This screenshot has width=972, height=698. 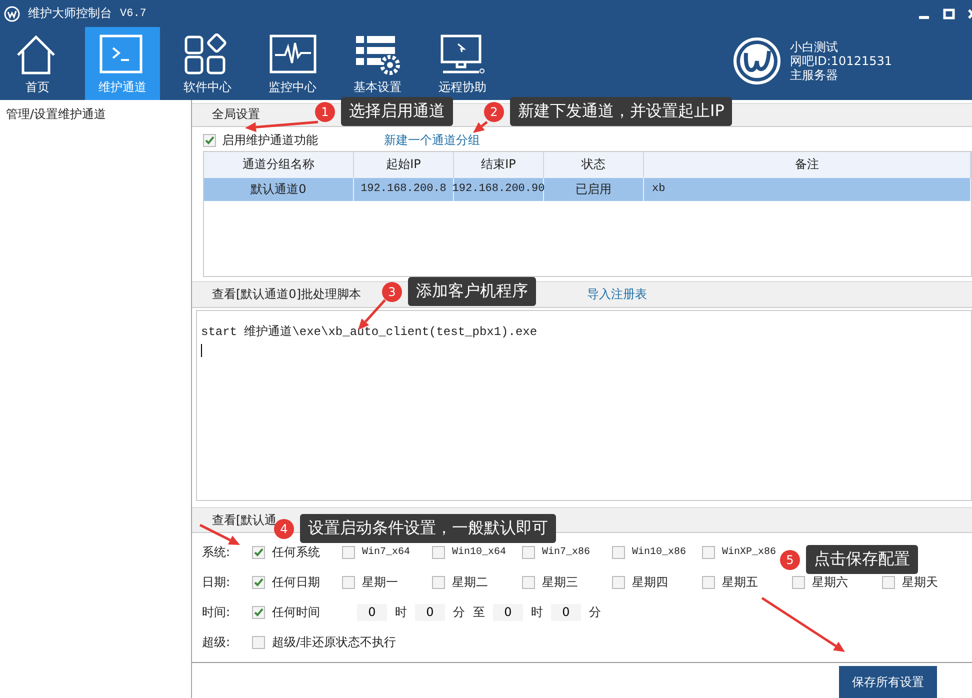 What do you see at coordinates (566, 552) in the screenshot?
I see `checkbox-label: Win7_x86` at bounding box center [566, 552].